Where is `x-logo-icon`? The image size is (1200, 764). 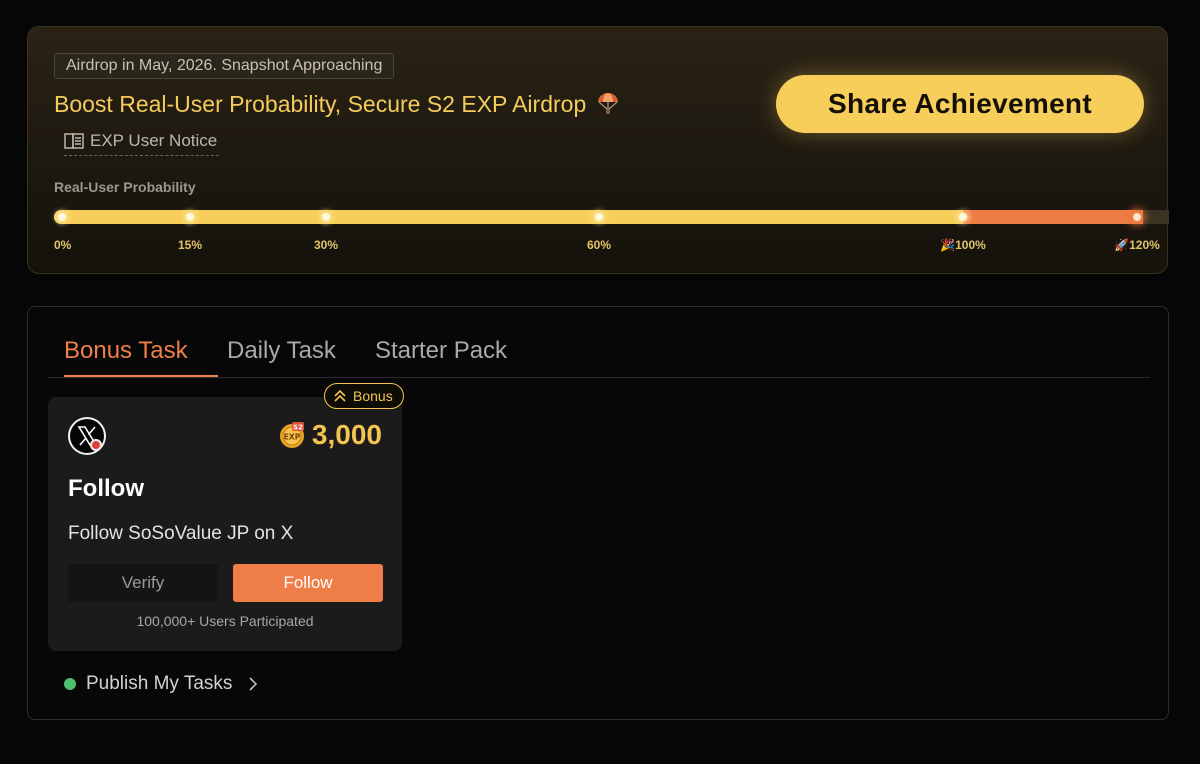 x-logo-icon is located at coordinates (87, 436).